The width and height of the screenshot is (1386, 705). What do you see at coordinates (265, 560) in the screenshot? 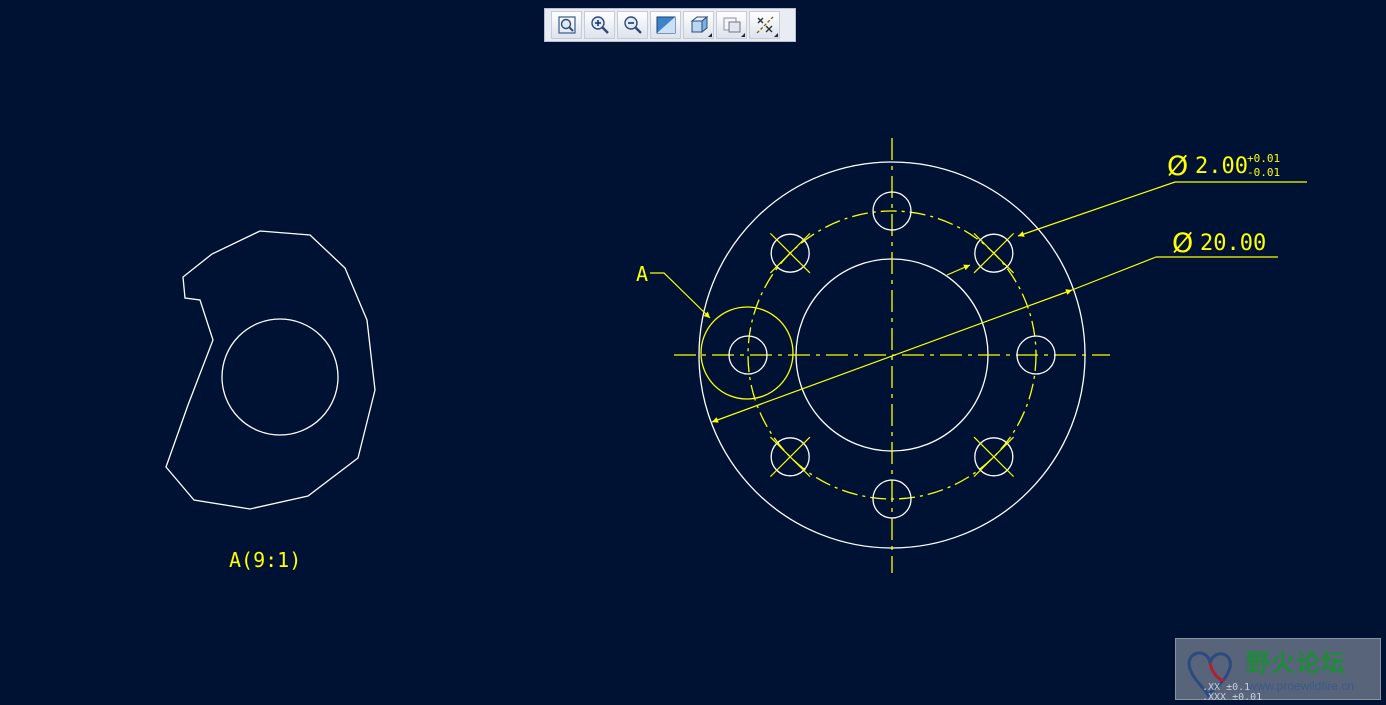
I see `detail-view-label: A(9:1)` at bounding box center [265, 560].